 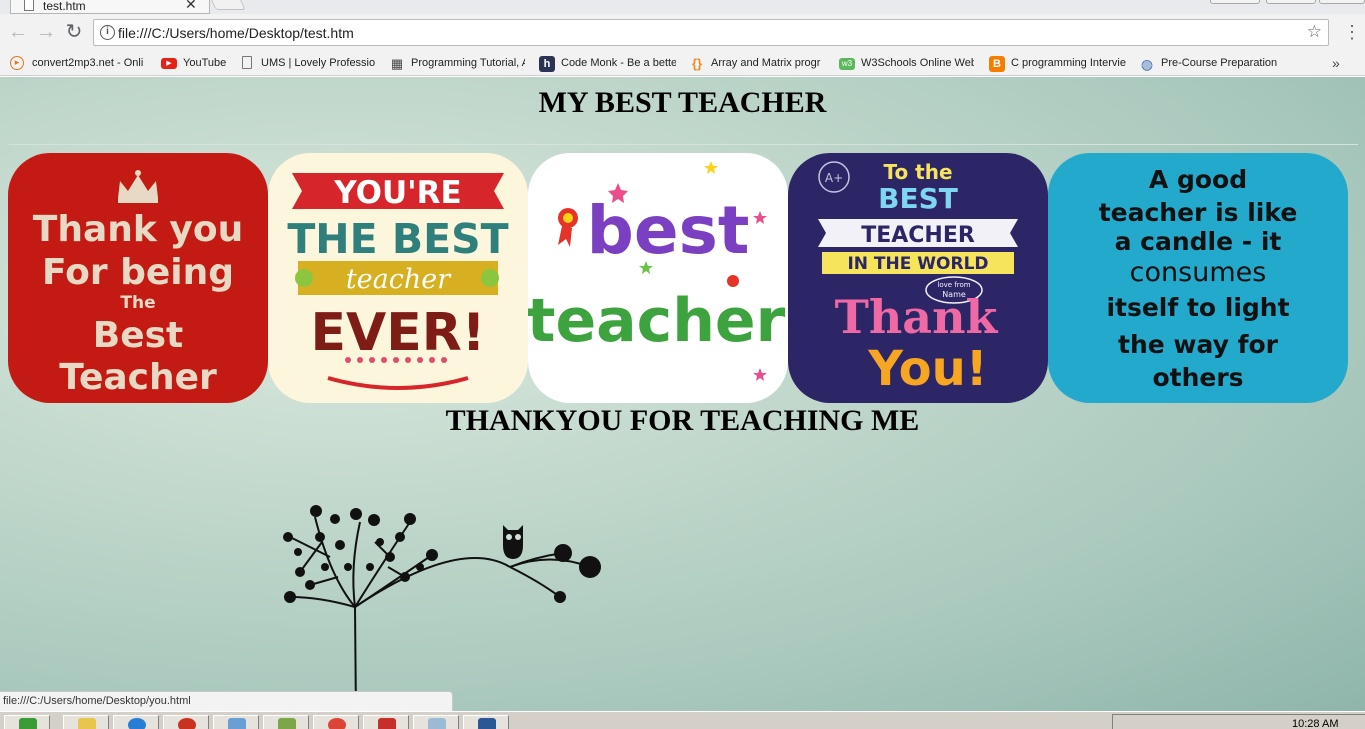 What do you see at coordinates (1198, 179) in the screenshot?
I see `tile5-line-1: A good` at bounding box center [1198, 179].